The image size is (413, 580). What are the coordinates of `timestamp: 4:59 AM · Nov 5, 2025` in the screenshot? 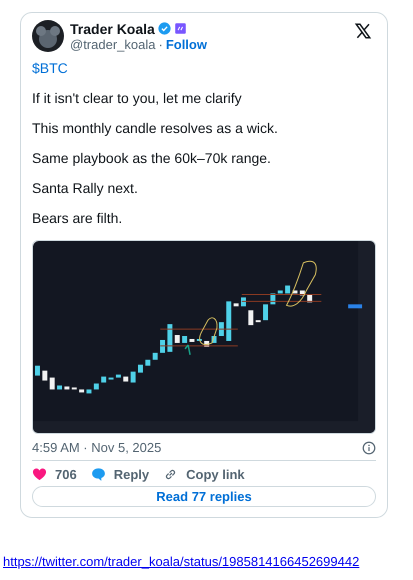 It's located at (97, 447).